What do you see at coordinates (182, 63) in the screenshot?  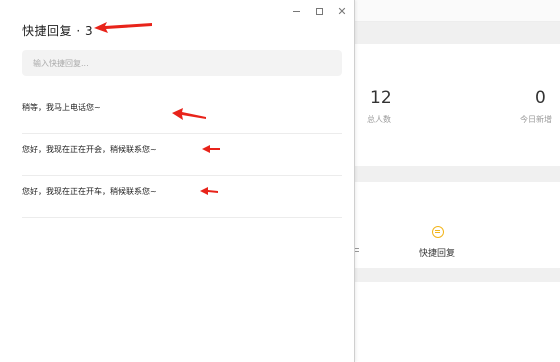 I see `quick-reply-search-input` at bounding box center [182, 63].